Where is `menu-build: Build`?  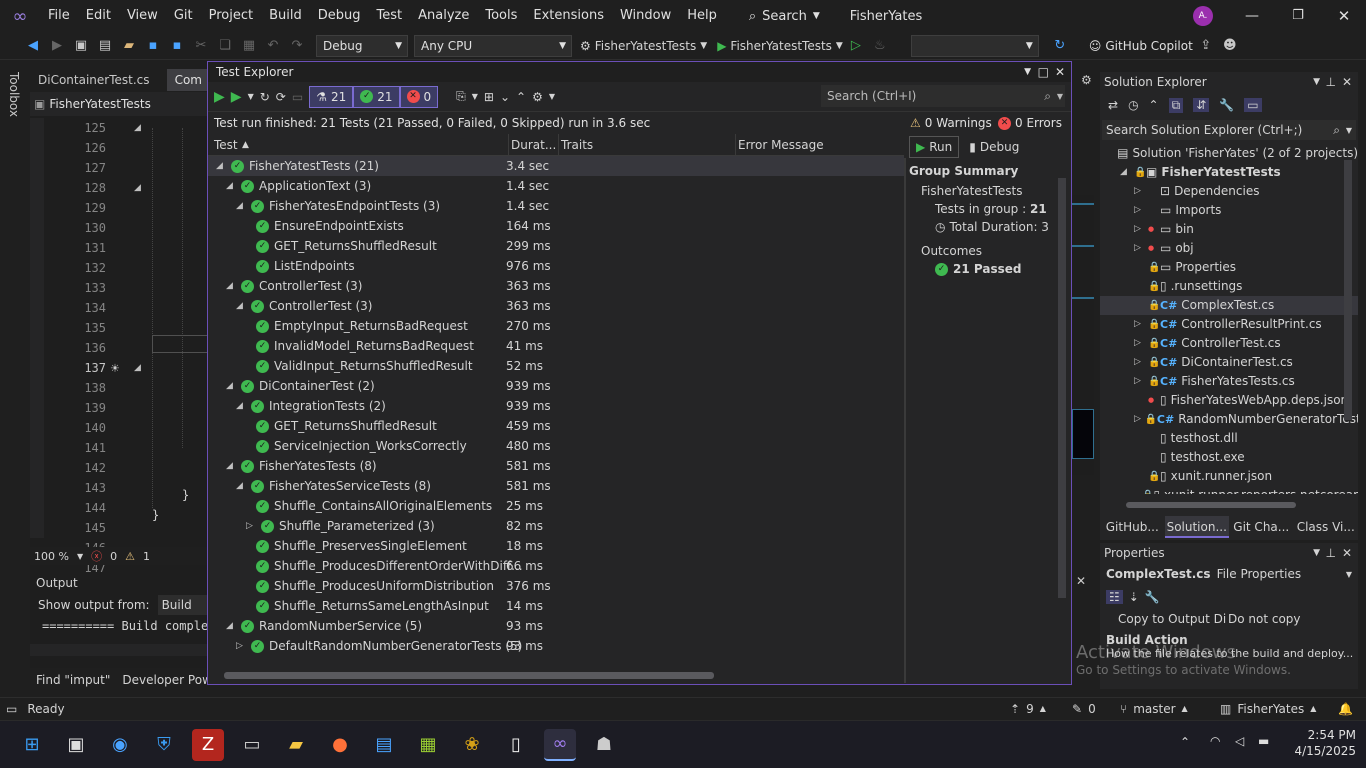 menu-build: Build is located at coordinates (285, 16).